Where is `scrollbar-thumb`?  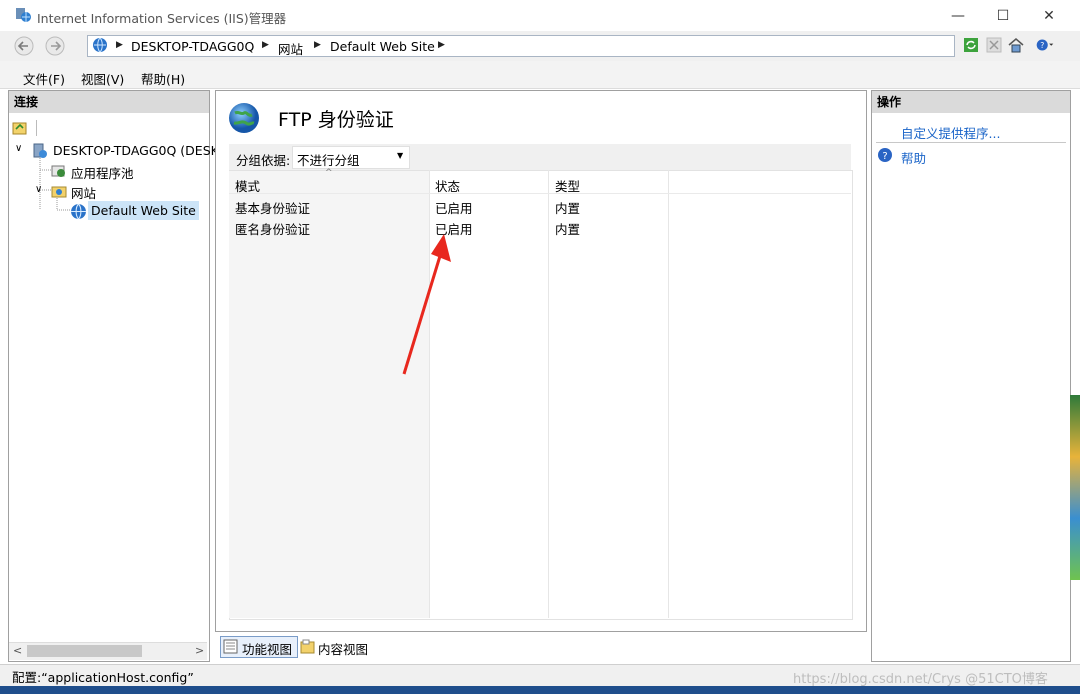 scrollbar-thumb is located at coordinates (84, 651).